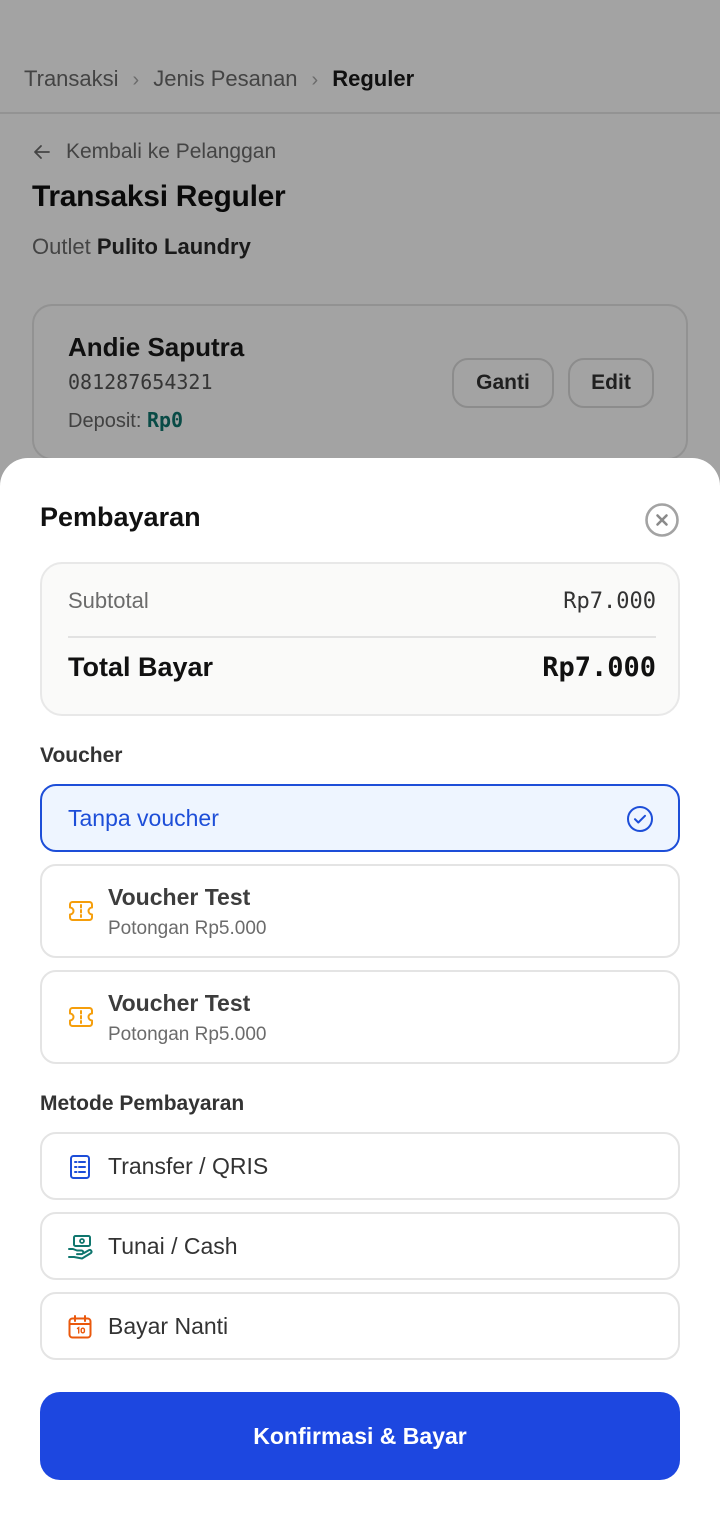 The width and height of the screenshot is (720, 1520). Describe the element at coordinates (141, 667) in the screenshot. I see `total-label: Total Bayar` at that location.